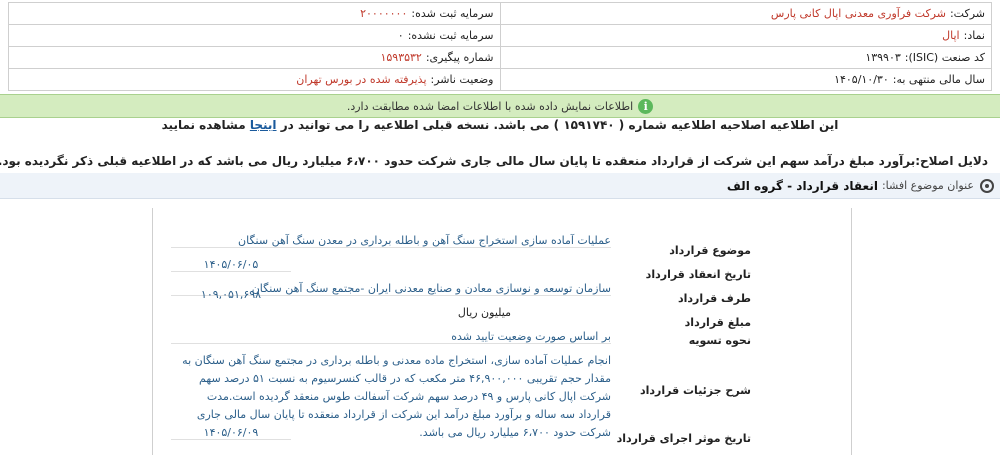 The width and height of the screenshot is (1000, 455). I want to click on unregistered-capital-cell: سرمایه ثبت نشده:۰, so click(254, 35).